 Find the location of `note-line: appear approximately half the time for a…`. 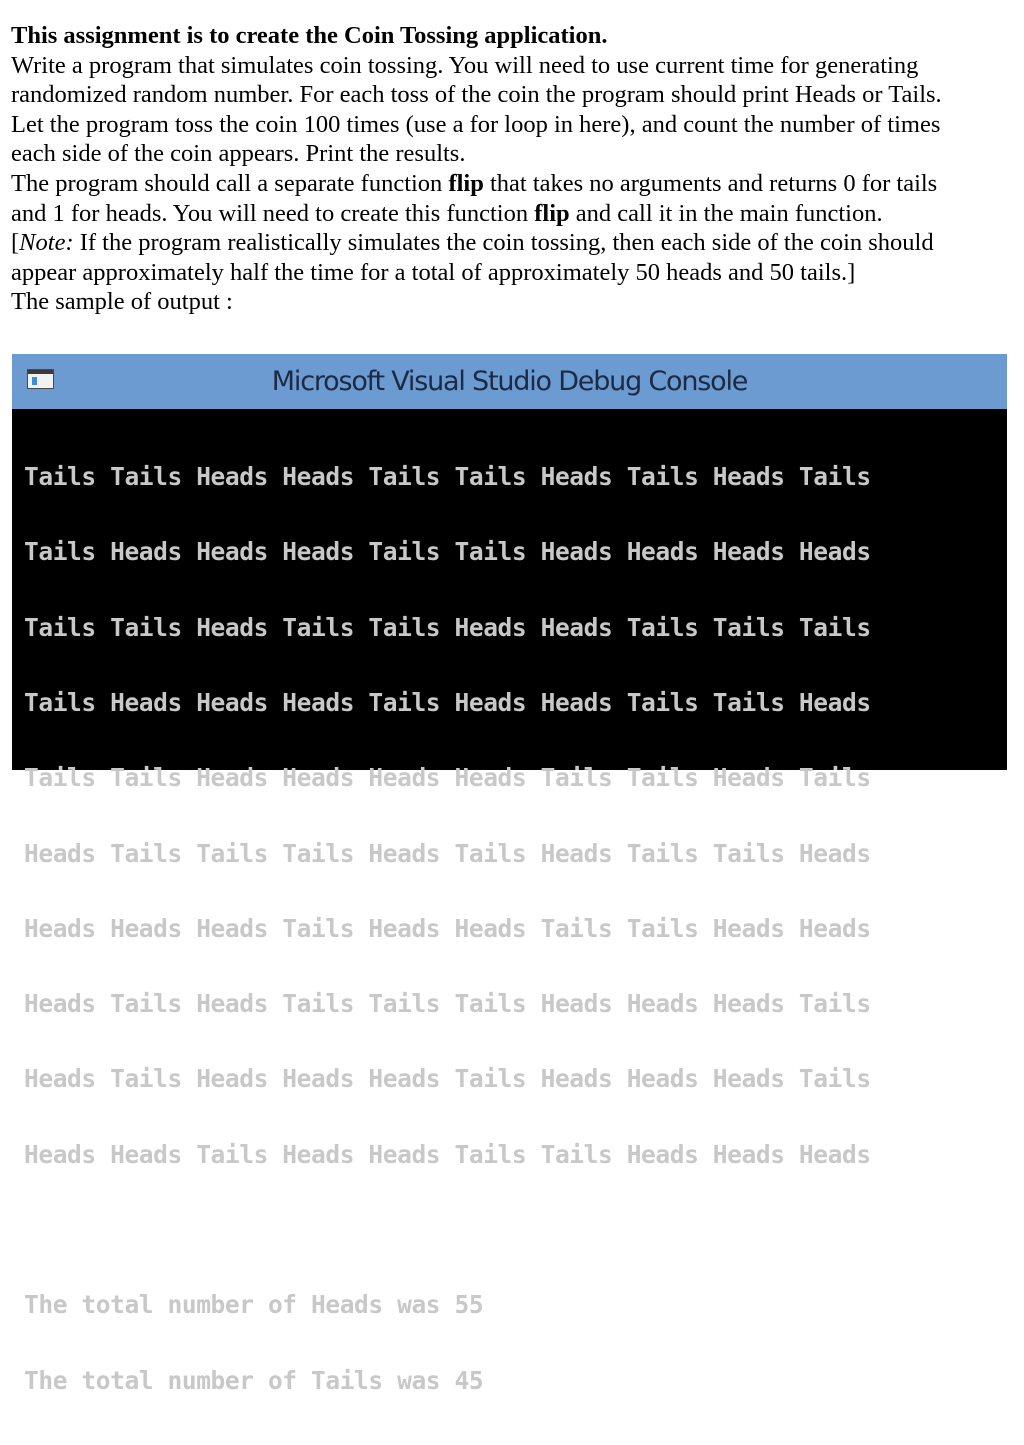

note-line: appear approximately half the time for a… is located at coordinates (433, 272).